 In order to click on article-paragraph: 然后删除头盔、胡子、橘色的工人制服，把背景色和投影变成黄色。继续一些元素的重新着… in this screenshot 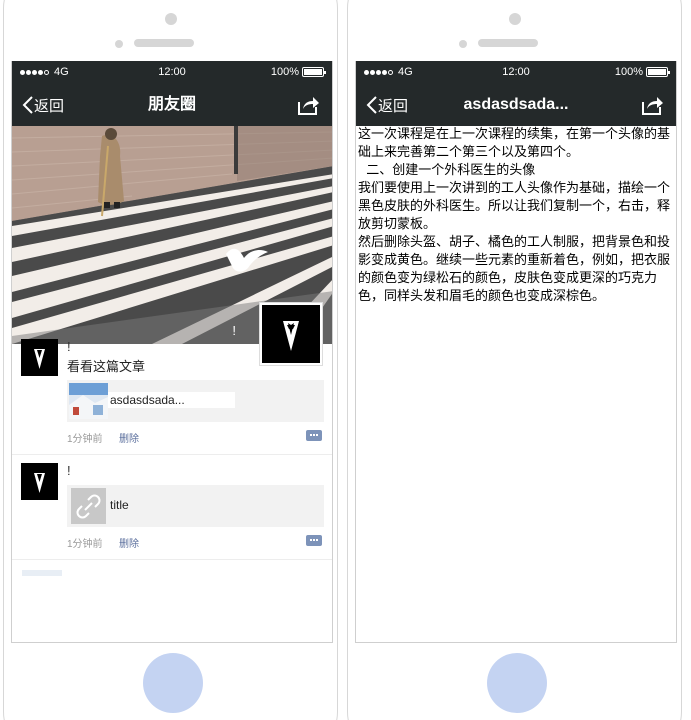, I will do `click(514, 269)`.